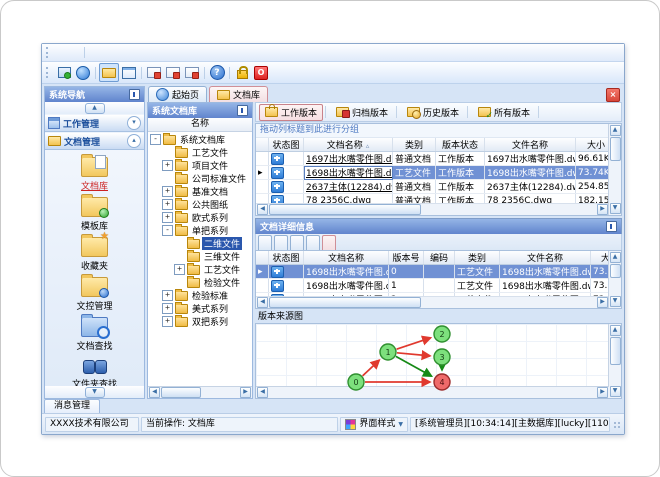 Image resolution: width=660 pixels, height=477 pixels. I want to click on pin-icon, so click(242, 110).